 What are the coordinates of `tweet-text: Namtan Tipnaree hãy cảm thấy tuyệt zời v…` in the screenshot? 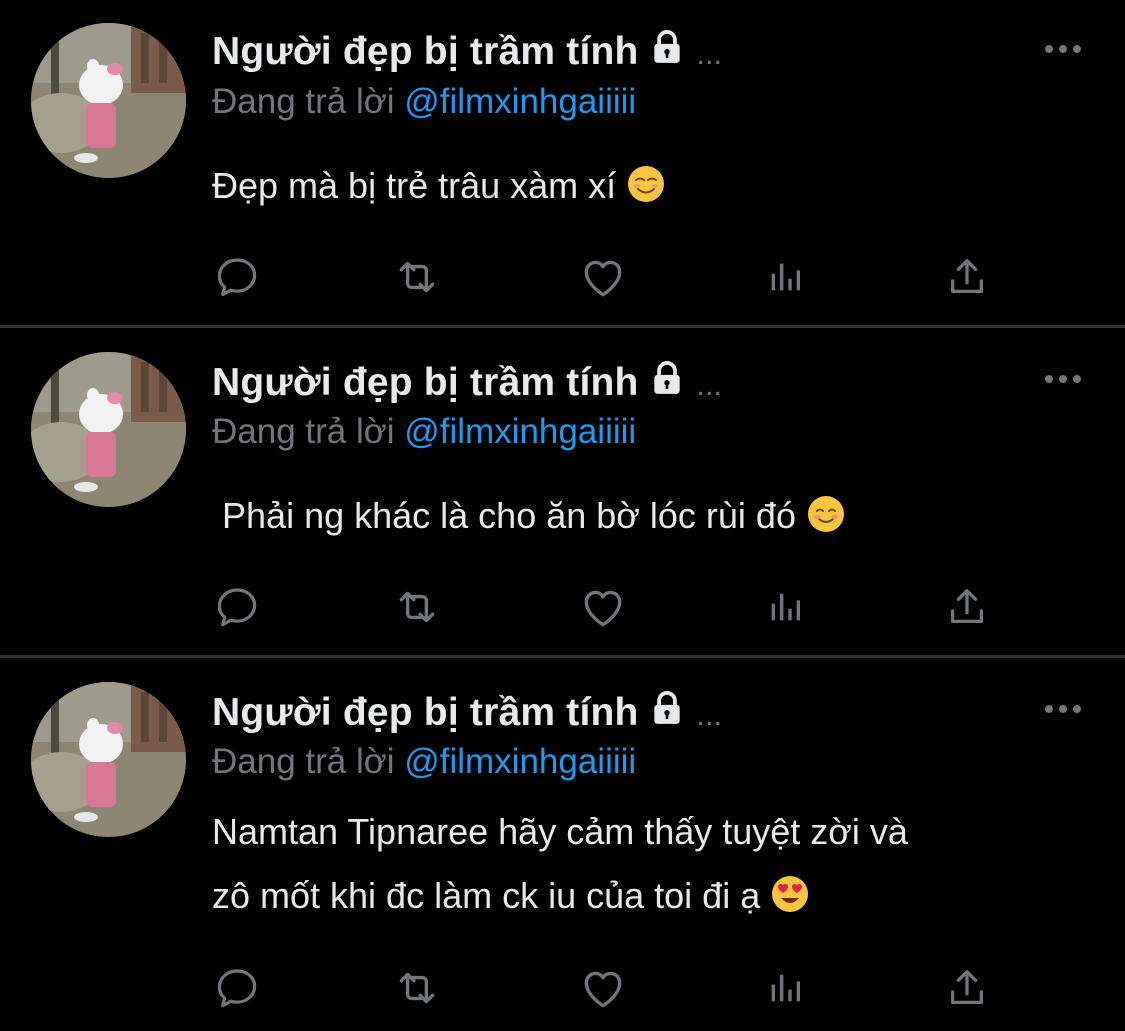 It's located at (652, 864).